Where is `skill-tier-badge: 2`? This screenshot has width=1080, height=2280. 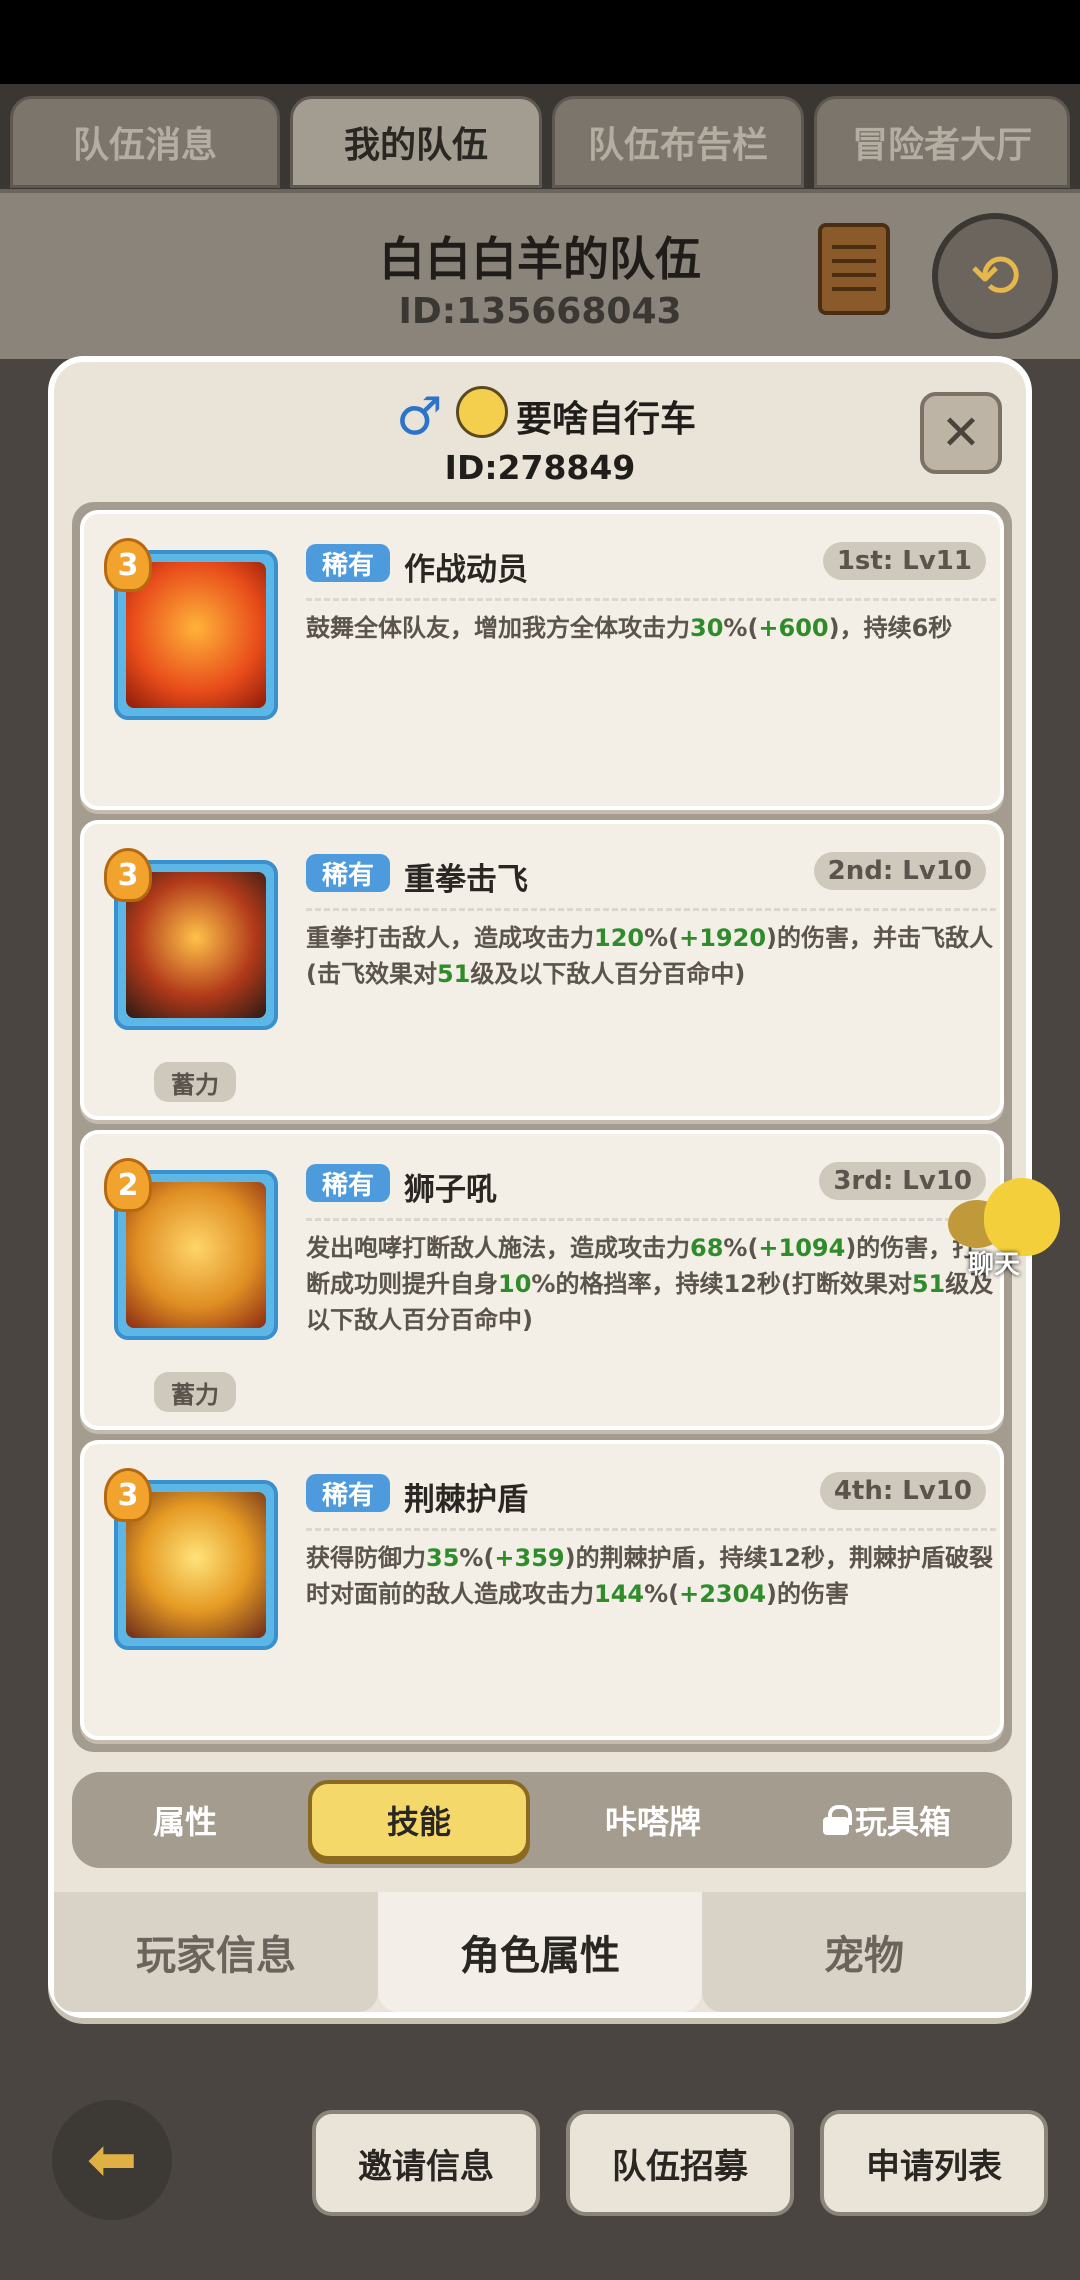 skill-tier-badge: 2 is located at coordinates (128, 1185).